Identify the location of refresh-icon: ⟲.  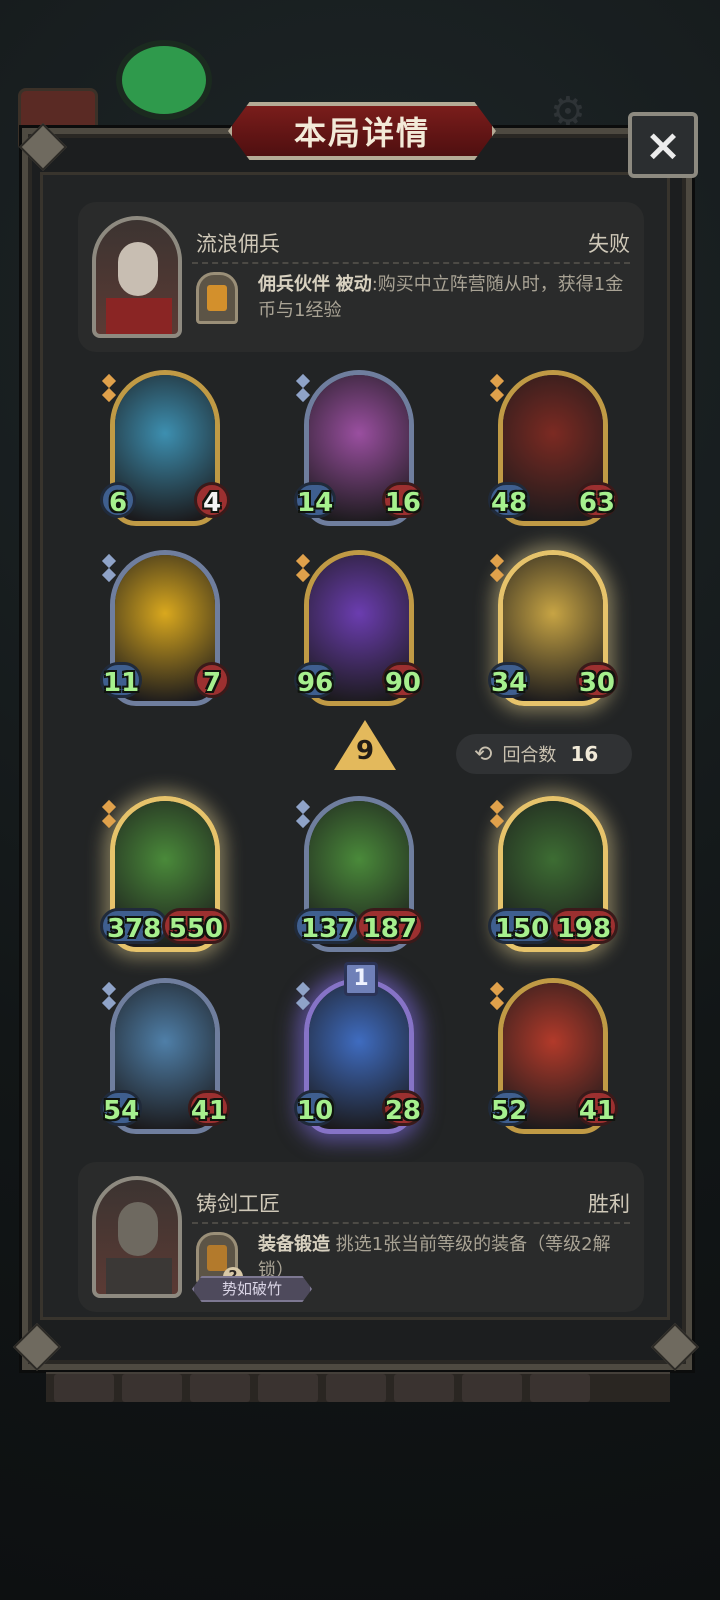
(483, 754).